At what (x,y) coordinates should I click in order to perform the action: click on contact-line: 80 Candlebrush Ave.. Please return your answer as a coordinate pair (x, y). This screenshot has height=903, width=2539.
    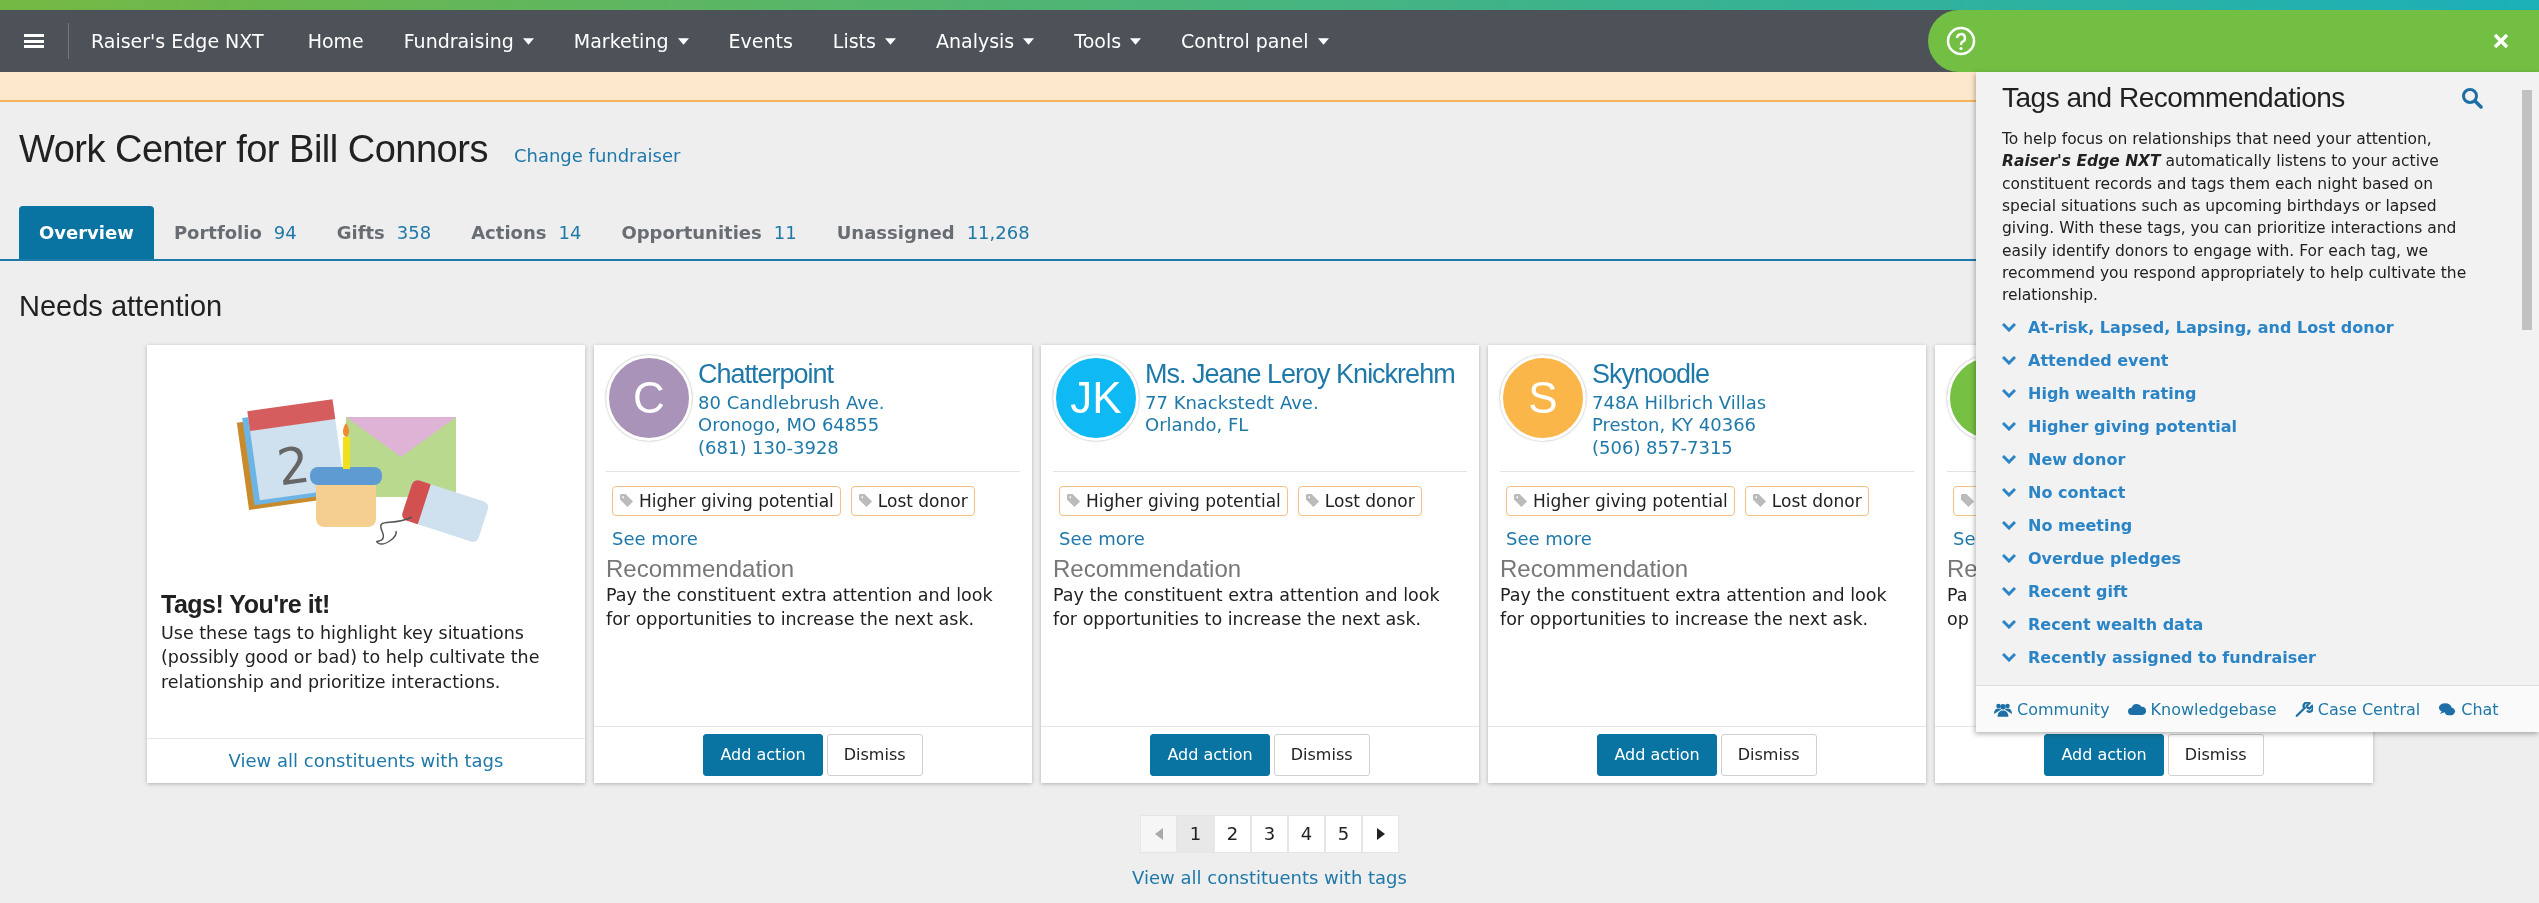
    Looking at the image, I should click on (791, 403).